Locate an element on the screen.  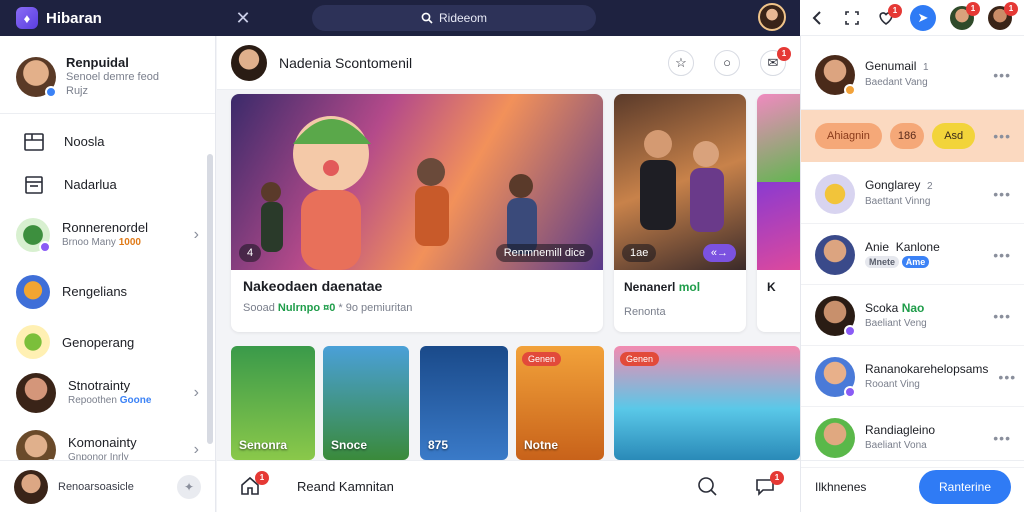
video-card-2: 1ae «→ Nenanerl mol Renonta is located at coordinates (680, 213).